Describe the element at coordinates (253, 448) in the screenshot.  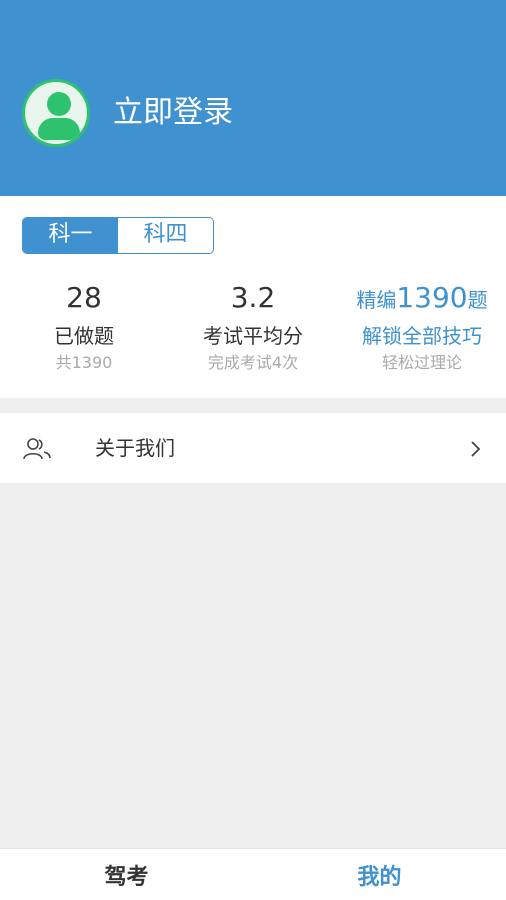
I see `menu-item-about: 关于我们` at that location.